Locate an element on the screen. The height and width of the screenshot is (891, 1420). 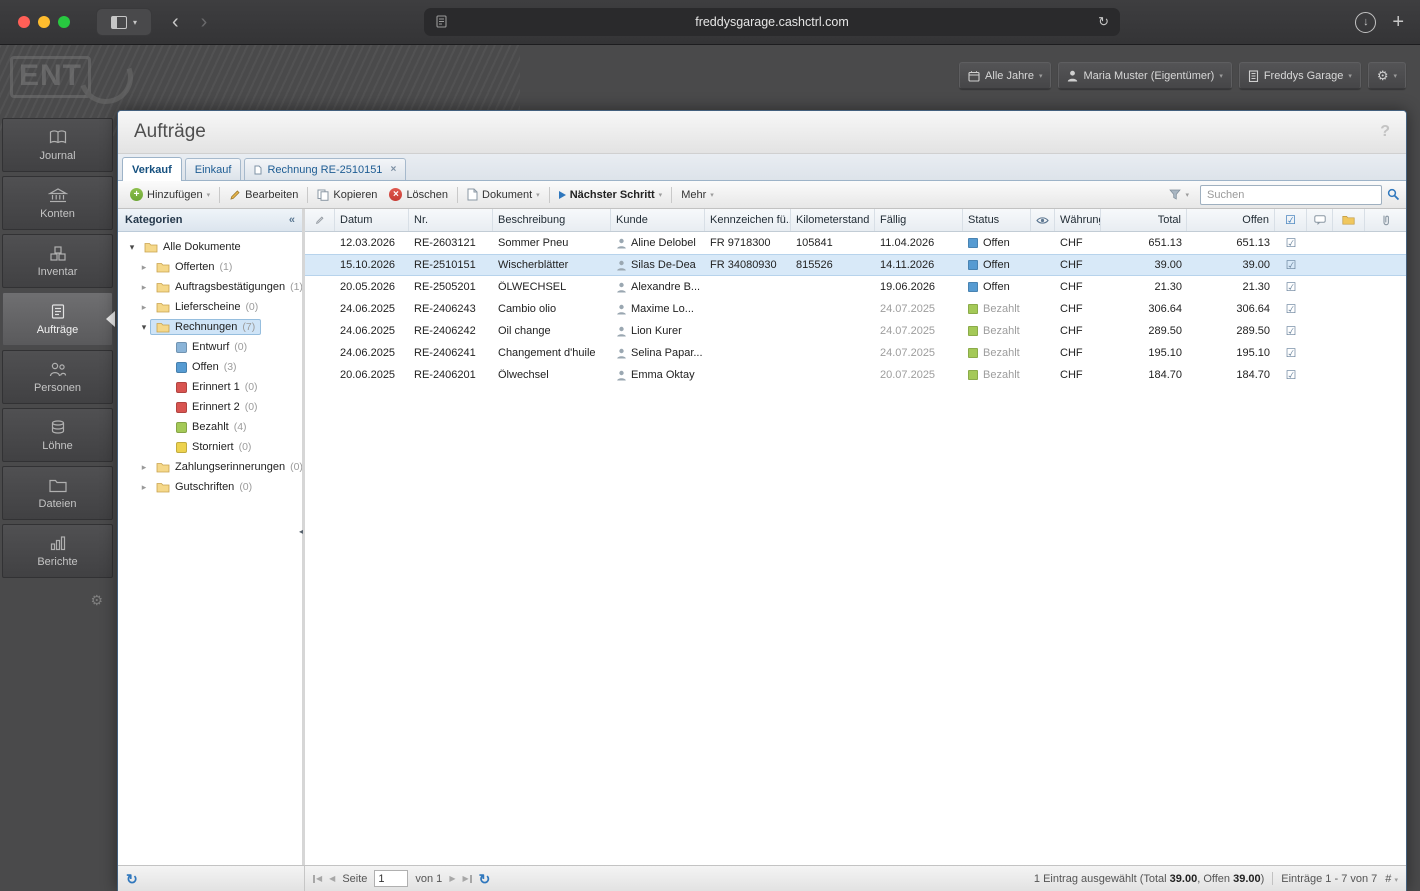
settings-menu-button: ⚙ ▾ is located at coordinates (1386, 75).